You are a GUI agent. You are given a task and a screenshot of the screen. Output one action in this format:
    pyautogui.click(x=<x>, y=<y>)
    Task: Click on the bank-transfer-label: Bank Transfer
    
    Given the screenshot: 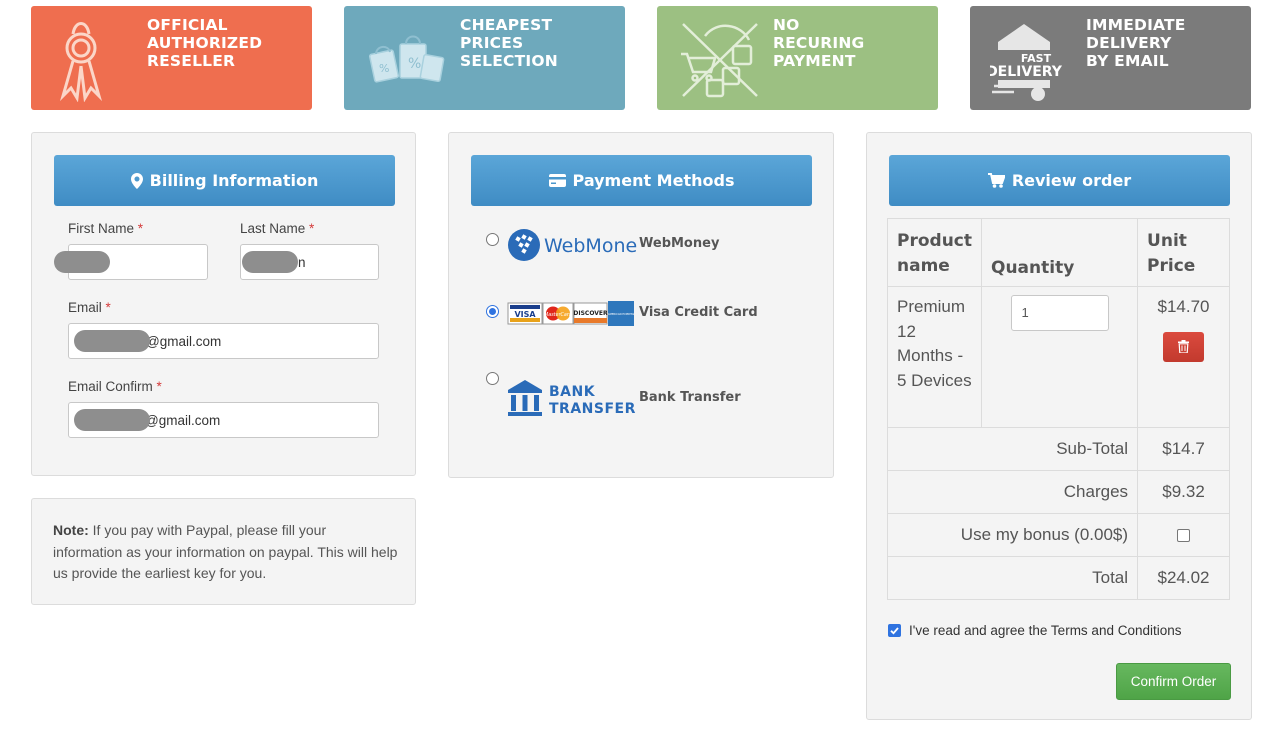 What is the action you would take?
    pyautogui.click(x=690, y=397)
    